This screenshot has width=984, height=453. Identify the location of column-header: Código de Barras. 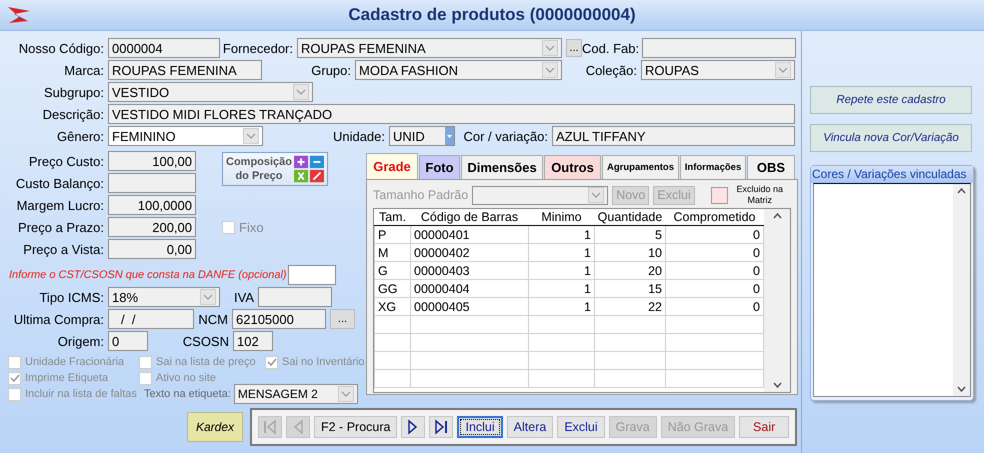
(469, 217).